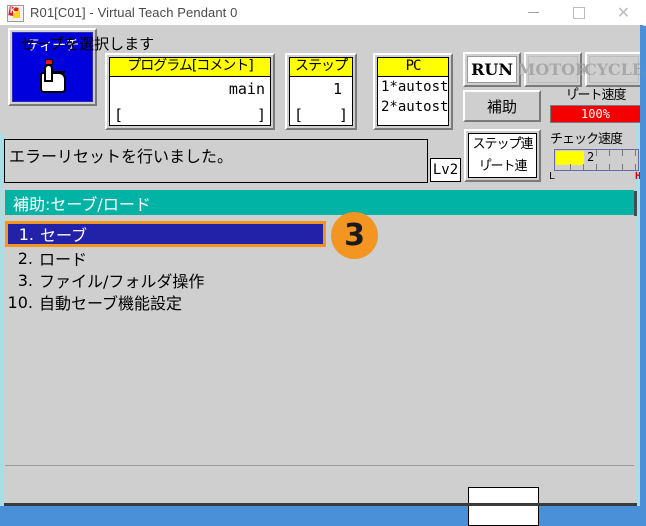 This screenshot has height=526, width=646. I want to click on run-indicator-label: RUN, so click(492, 69).